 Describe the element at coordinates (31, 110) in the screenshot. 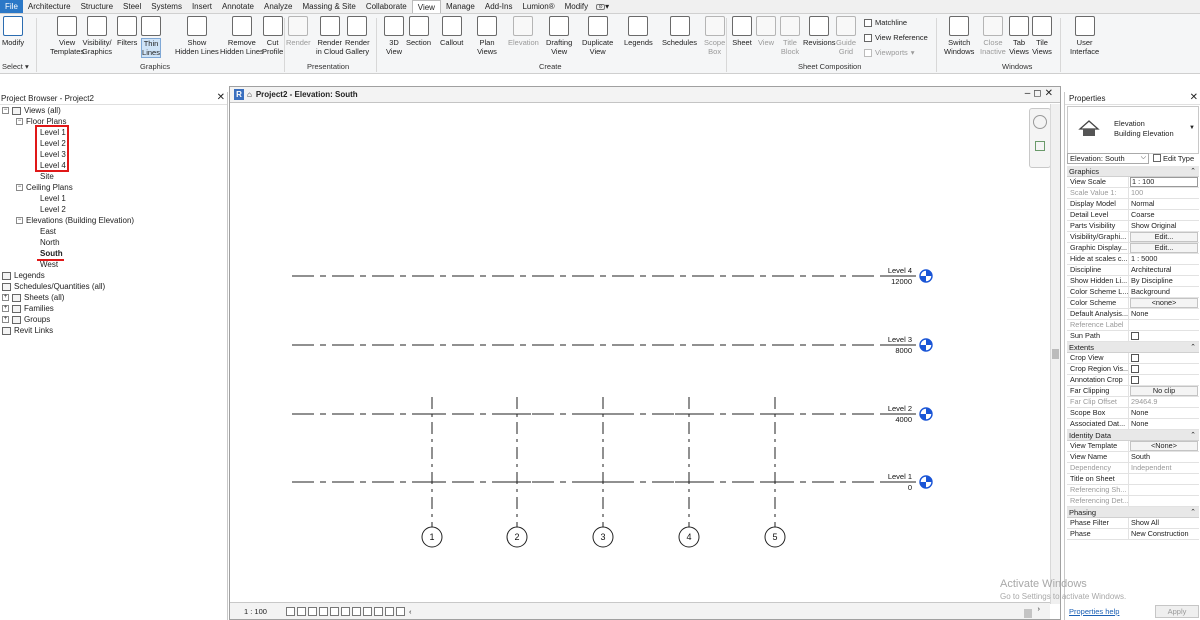

I see `tree-views-all: − Views (all)` at that location.